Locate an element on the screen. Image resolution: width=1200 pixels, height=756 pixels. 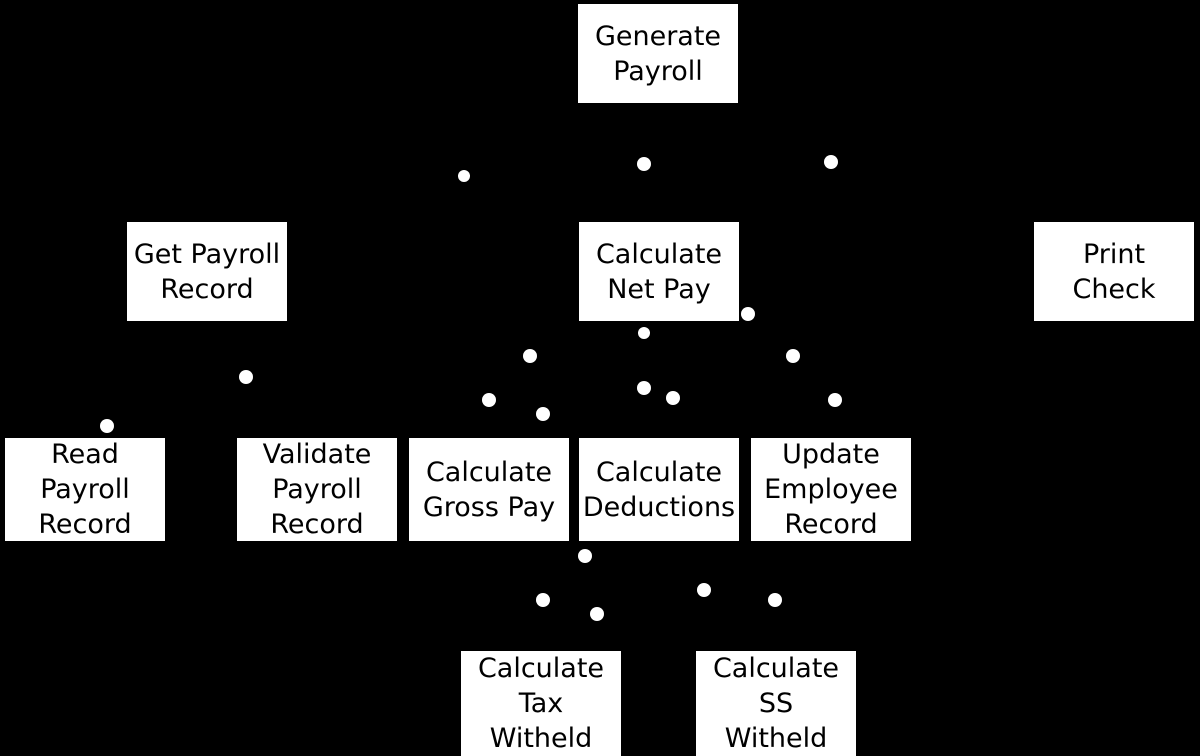
node-label-line: Read is located at coordinates (85, 454).